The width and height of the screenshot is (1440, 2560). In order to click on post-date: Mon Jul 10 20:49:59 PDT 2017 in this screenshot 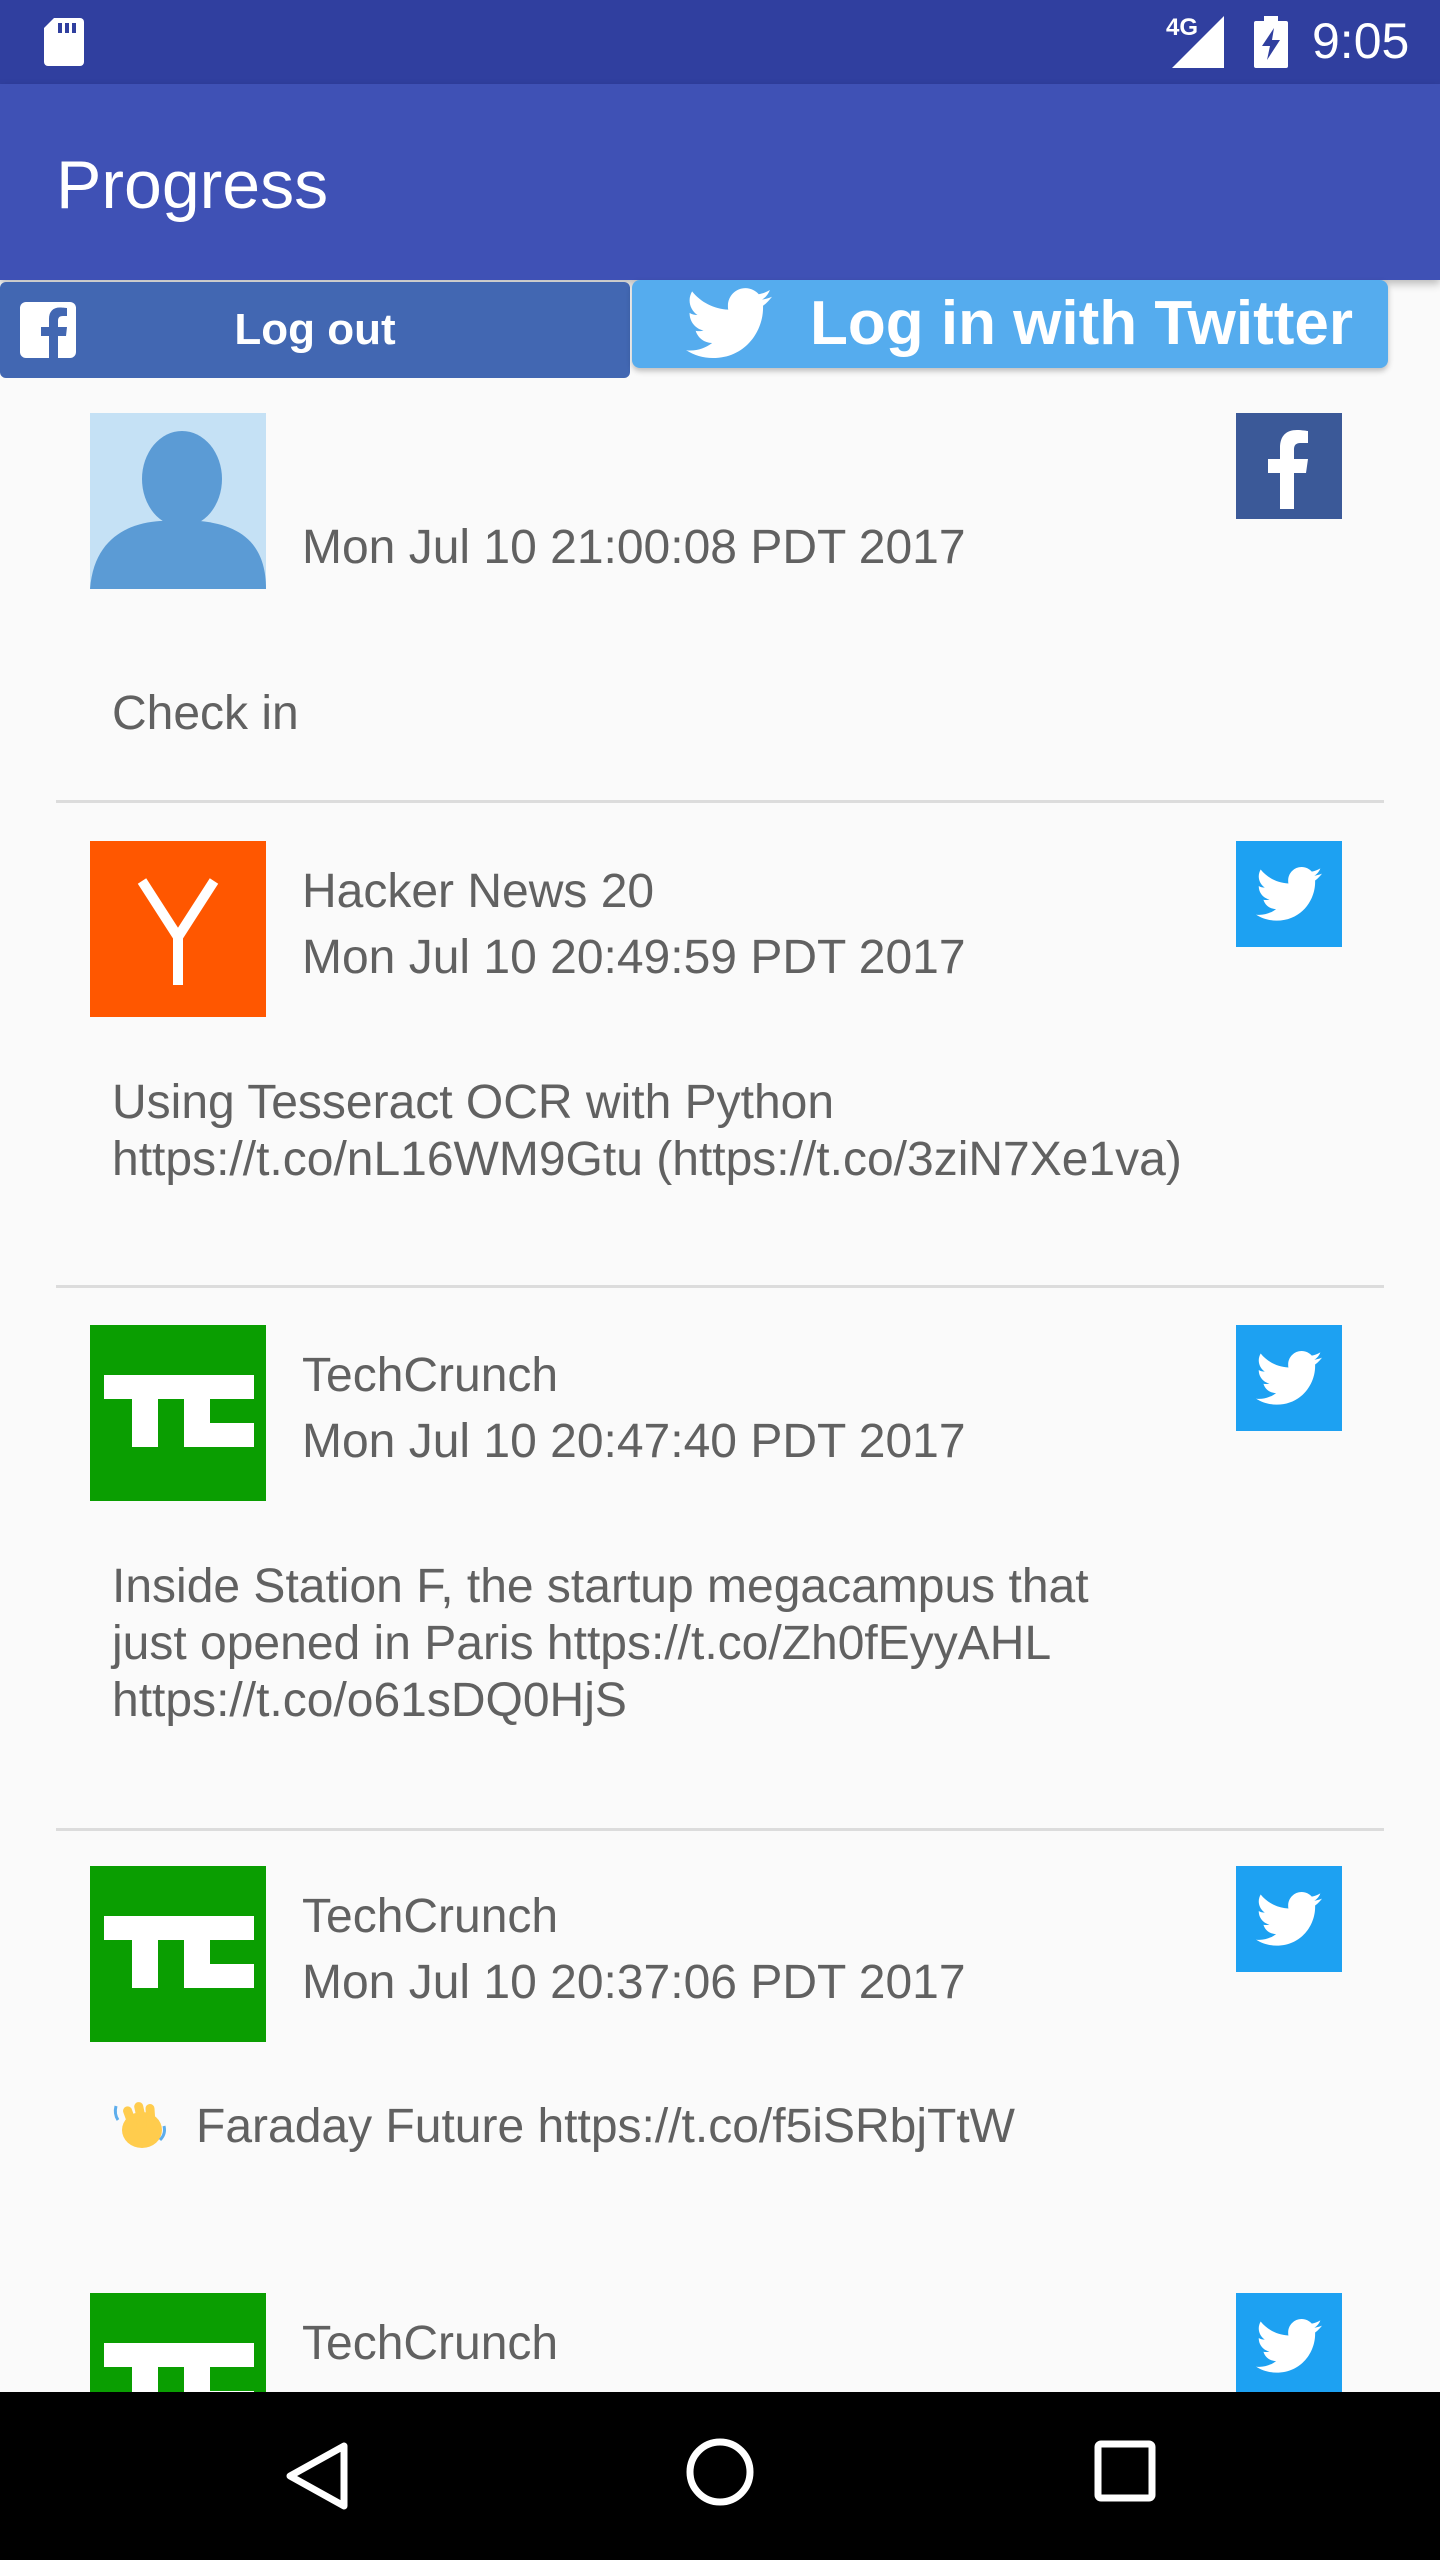, I will do `click(634, 957)`.